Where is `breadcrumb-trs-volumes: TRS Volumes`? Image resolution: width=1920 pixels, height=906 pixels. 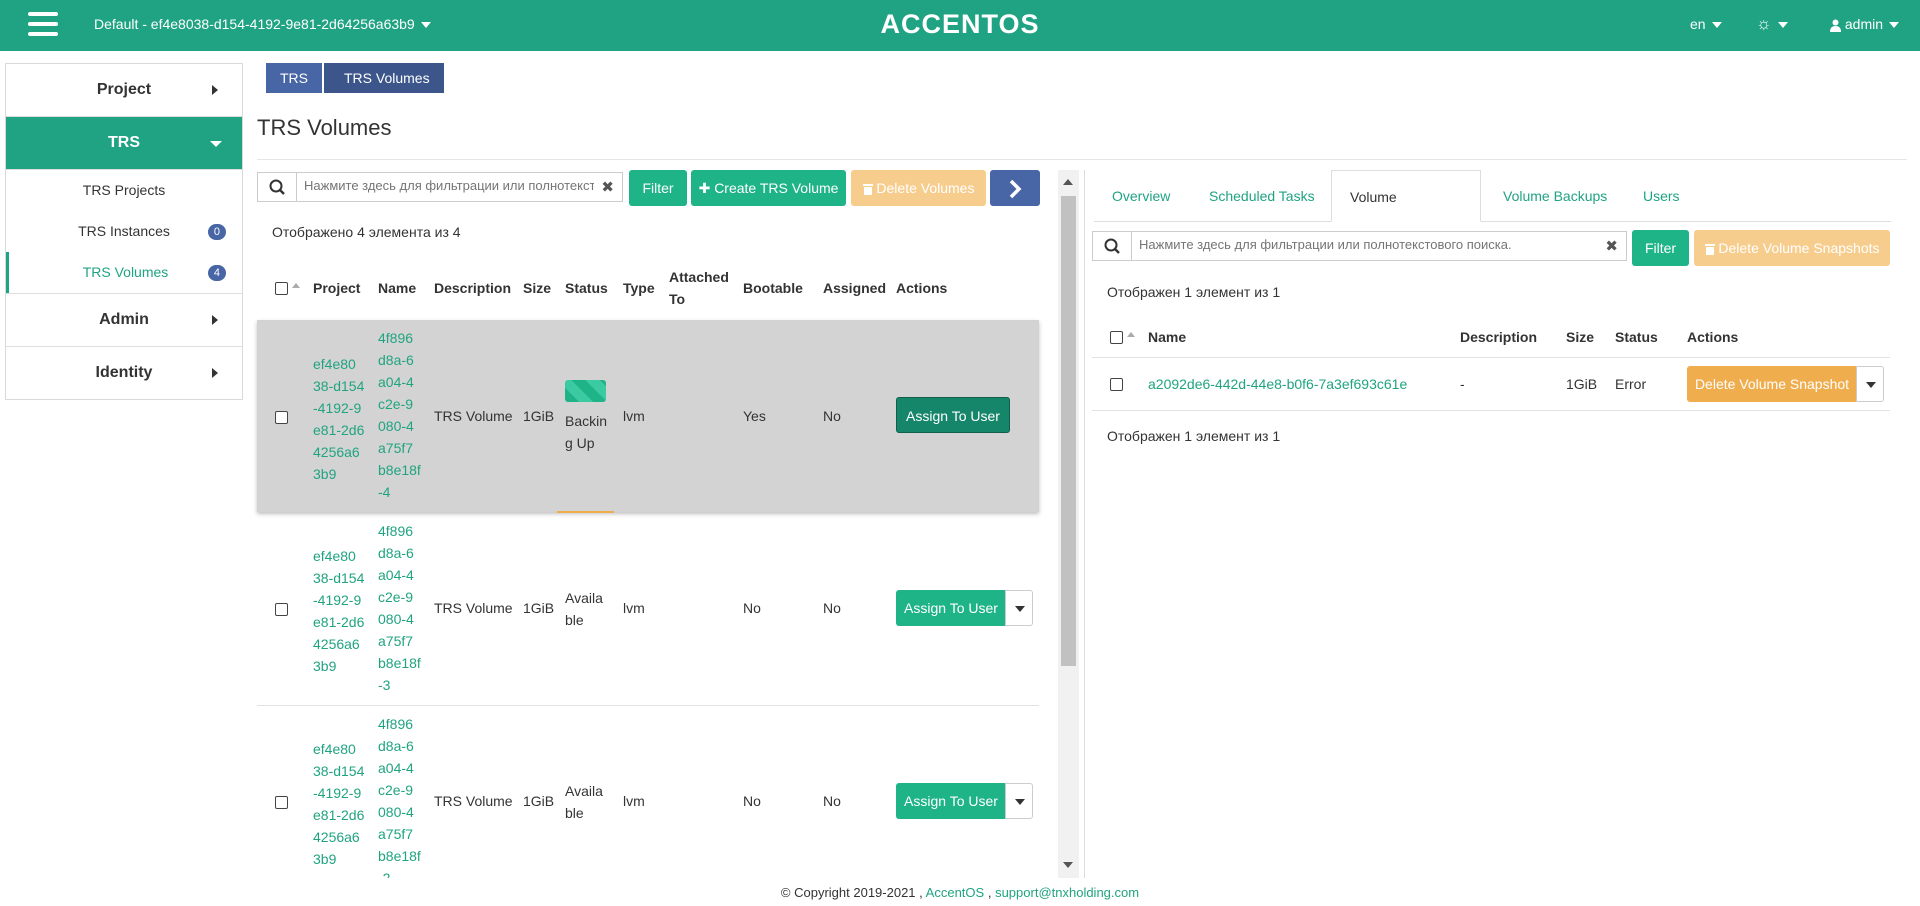
breadcrumb-trs-volumes: TRS Volumes is located at coordinates (384, 78).